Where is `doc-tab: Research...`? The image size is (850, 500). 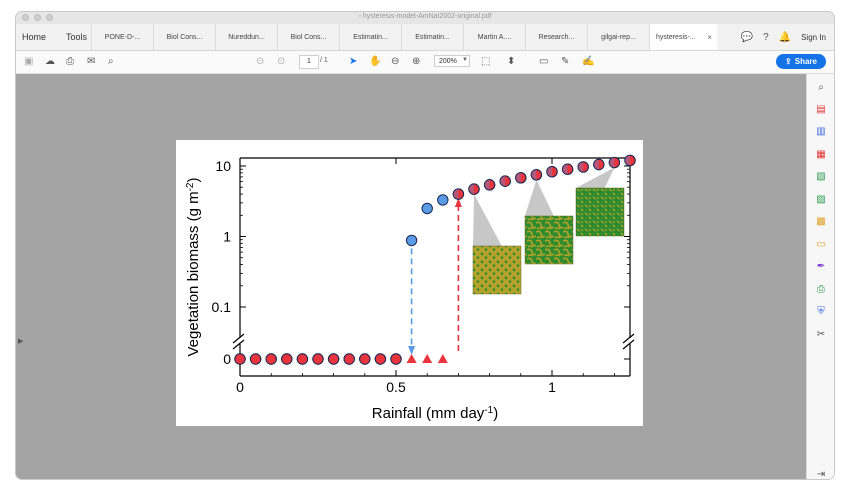 doc-tab: Research... is located at coordinates (556, 37).